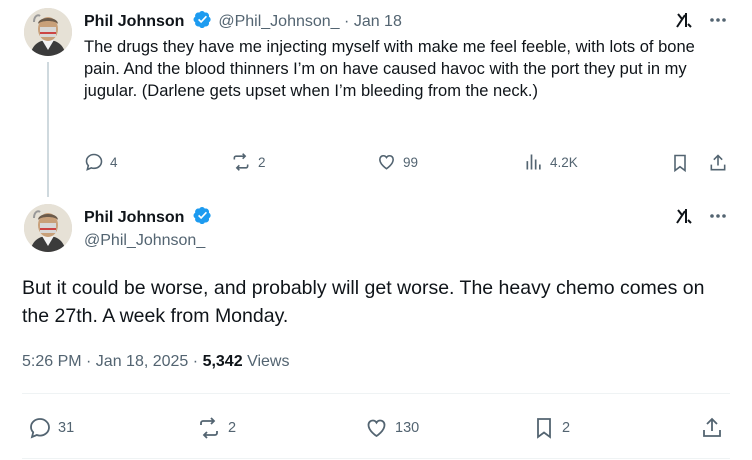  I want to click on like-button: 99, so click(397, 162).